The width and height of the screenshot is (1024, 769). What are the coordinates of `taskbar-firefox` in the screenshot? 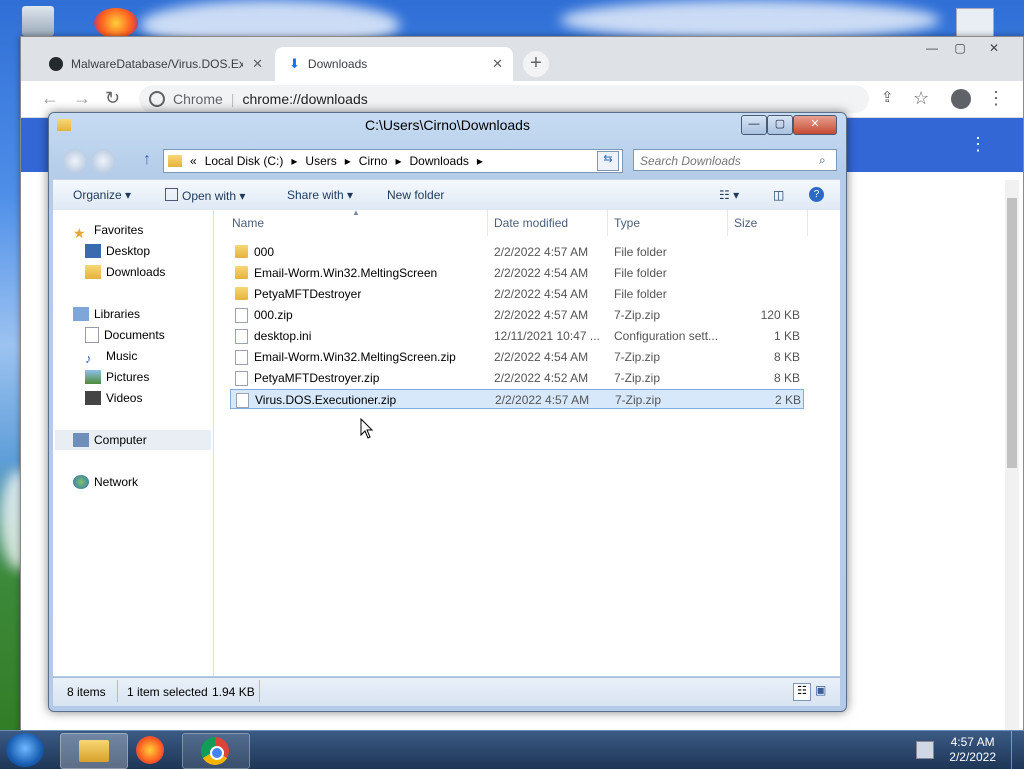 It's located at (150, 750).